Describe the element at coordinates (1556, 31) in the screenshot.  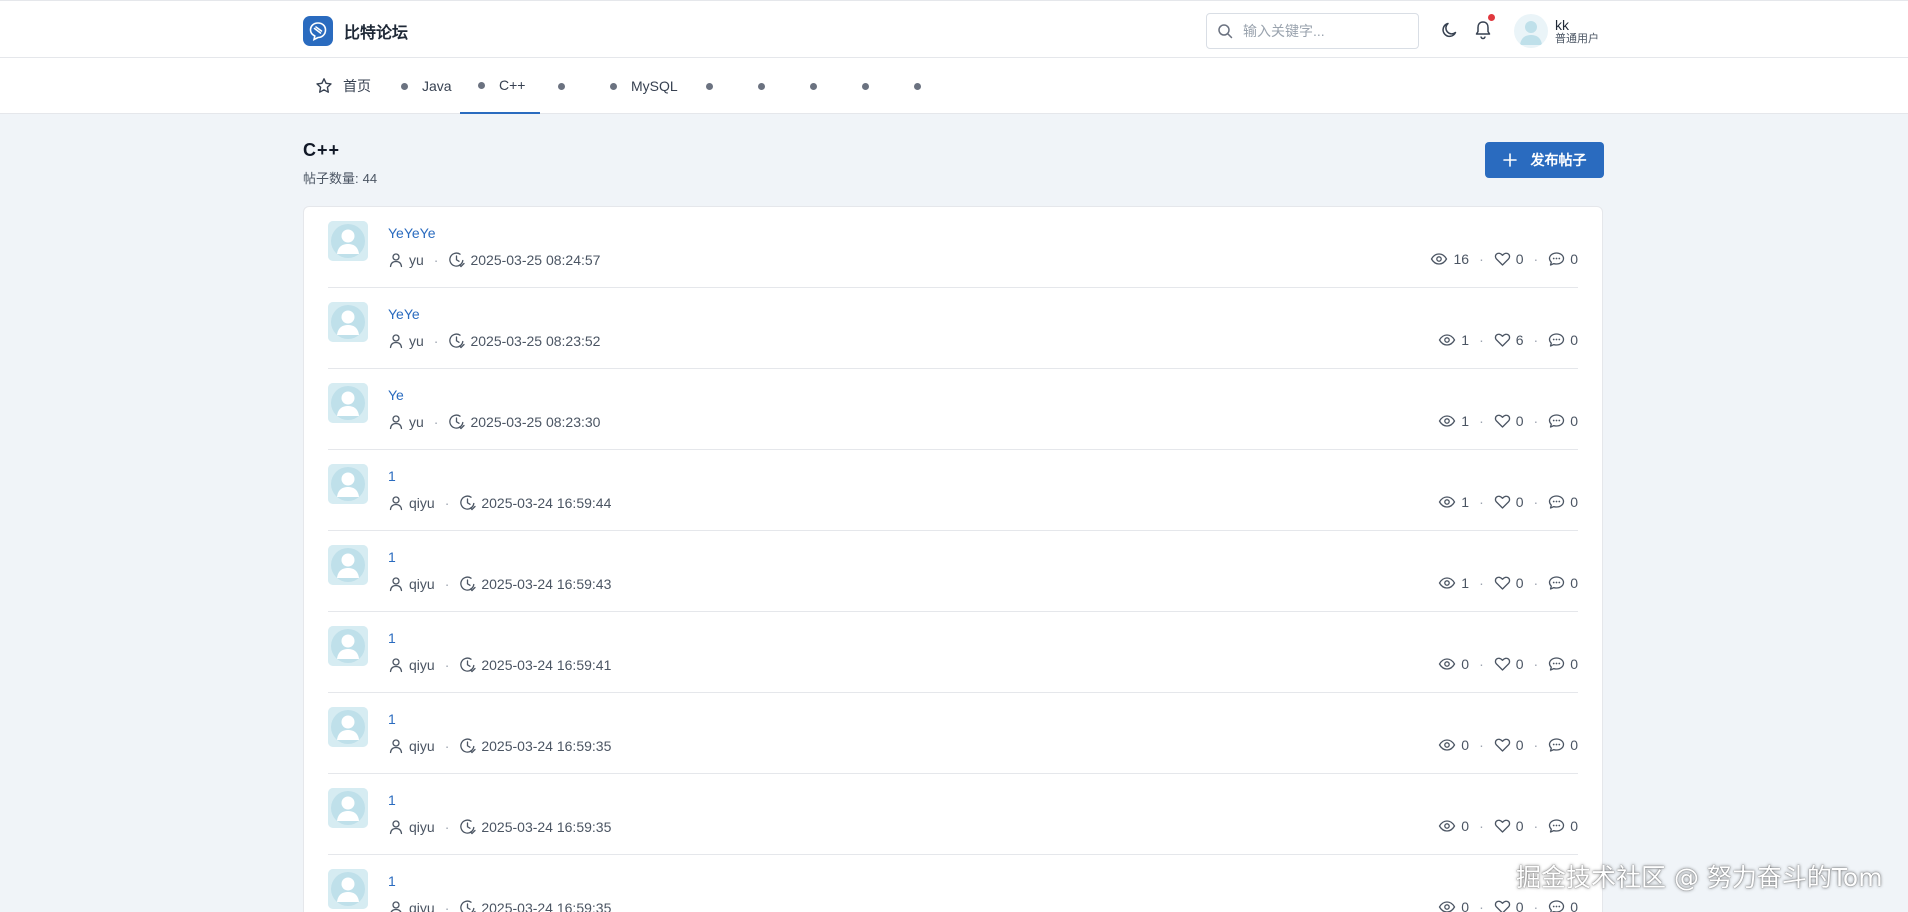
I see `user-menu: kk 普通用户` at that location.